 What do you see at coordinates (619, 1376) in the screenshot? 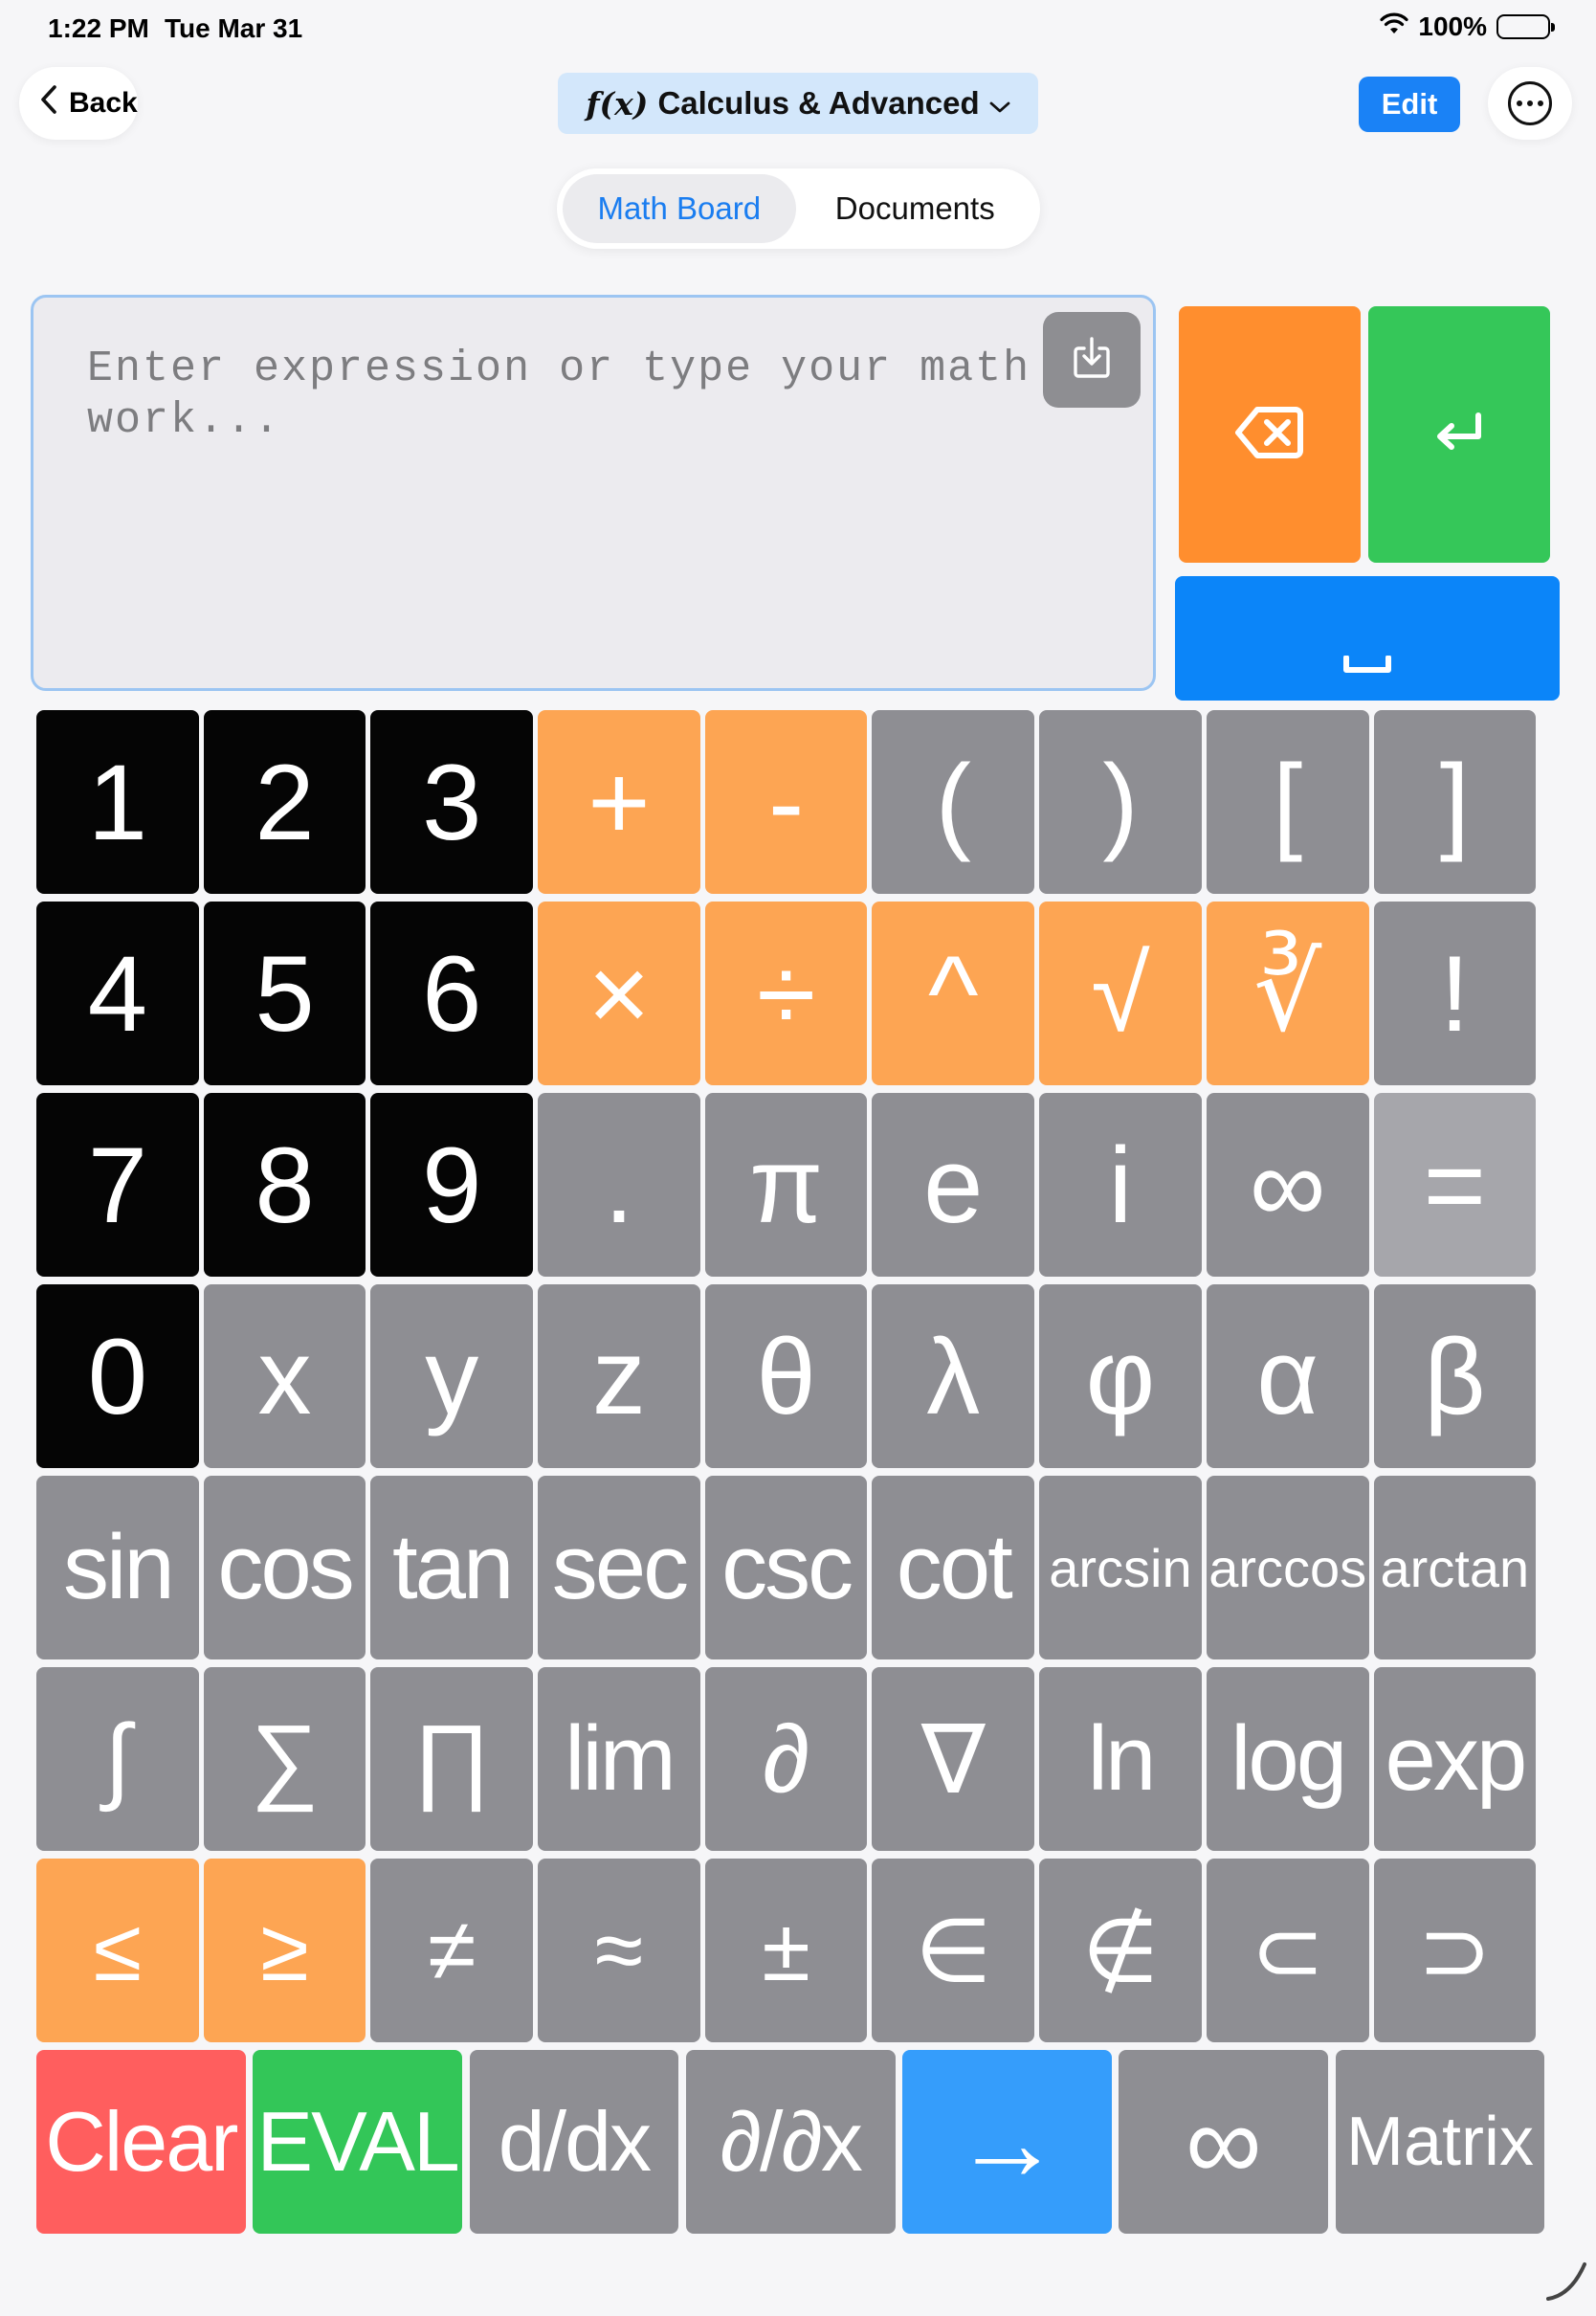
I see `key-z: z` at bounding box center [619, 1376].